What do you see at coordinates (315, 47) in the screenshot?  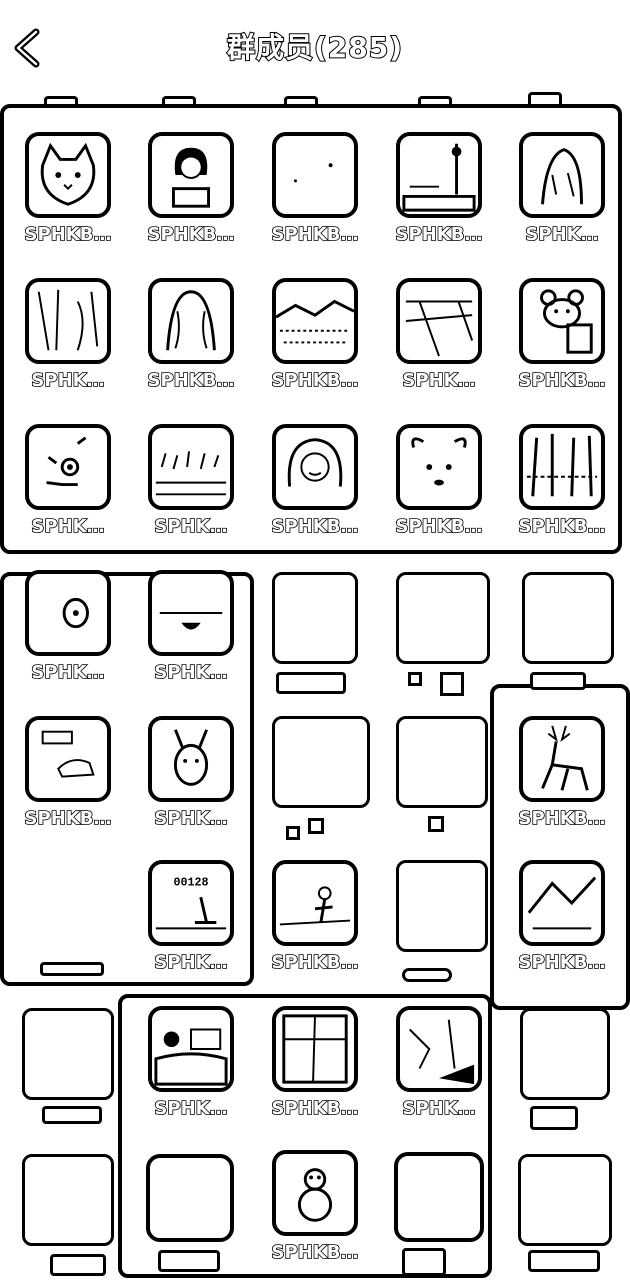 I see `page-title: 群成员(285)` at bounding box center [315, 47].